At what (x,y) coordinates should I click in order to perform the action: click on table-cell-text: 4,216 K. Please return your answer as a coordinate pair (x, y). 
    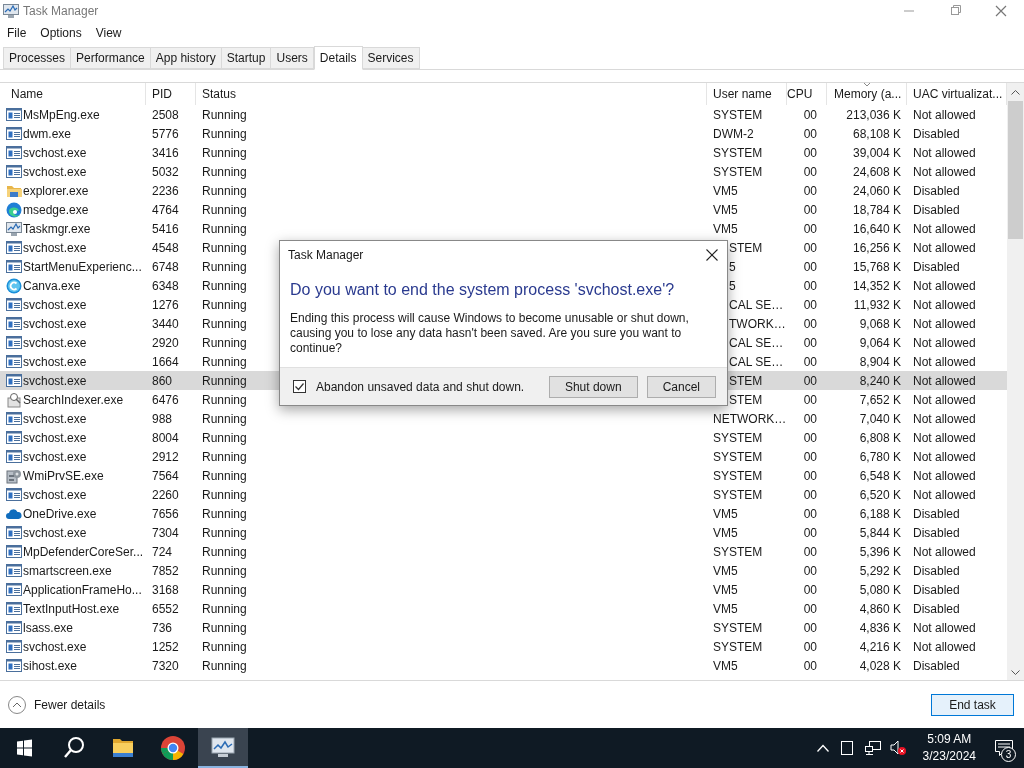
    Looking at the image, I should click on (880, 647).